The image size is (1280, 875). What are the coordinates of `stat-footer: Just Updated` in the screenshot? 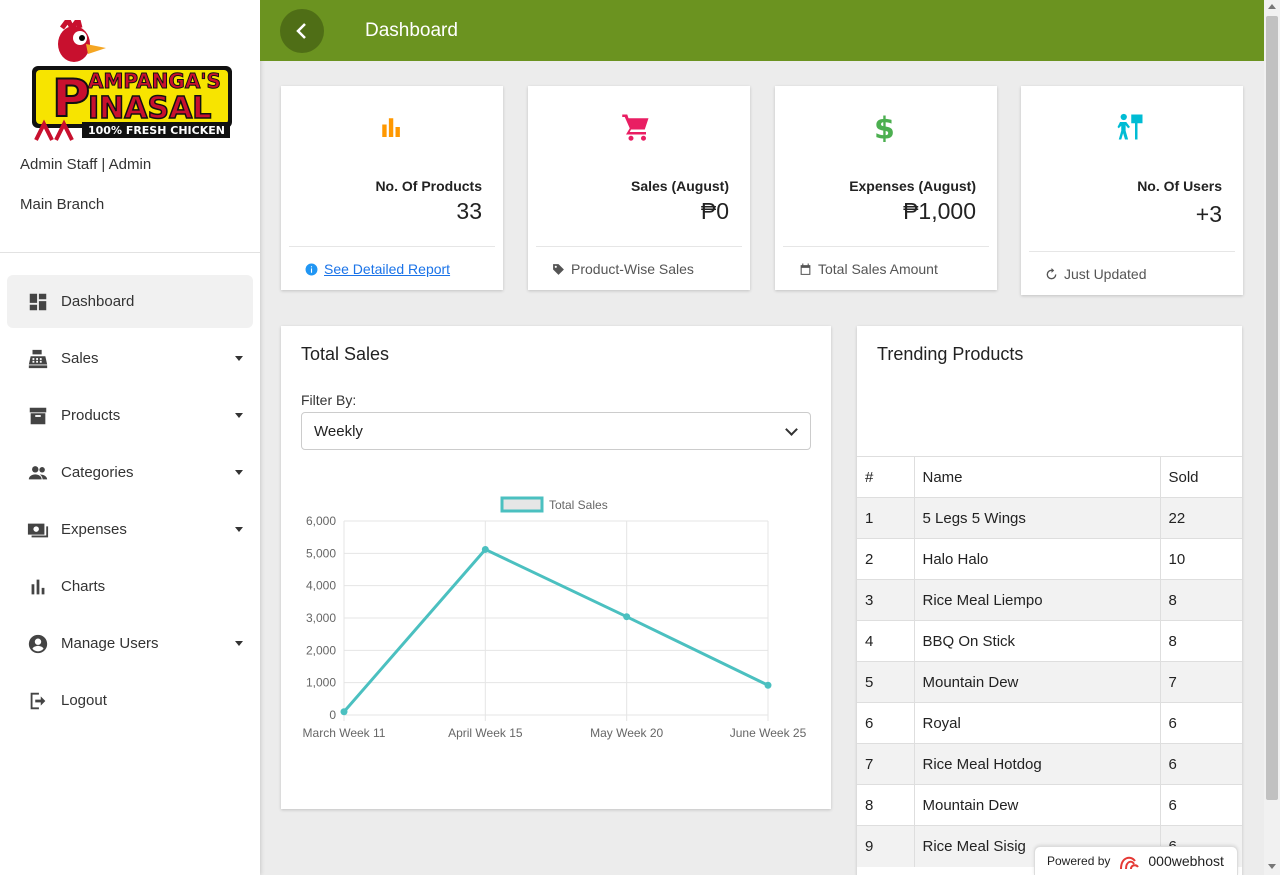 It's located at (1096, 274).